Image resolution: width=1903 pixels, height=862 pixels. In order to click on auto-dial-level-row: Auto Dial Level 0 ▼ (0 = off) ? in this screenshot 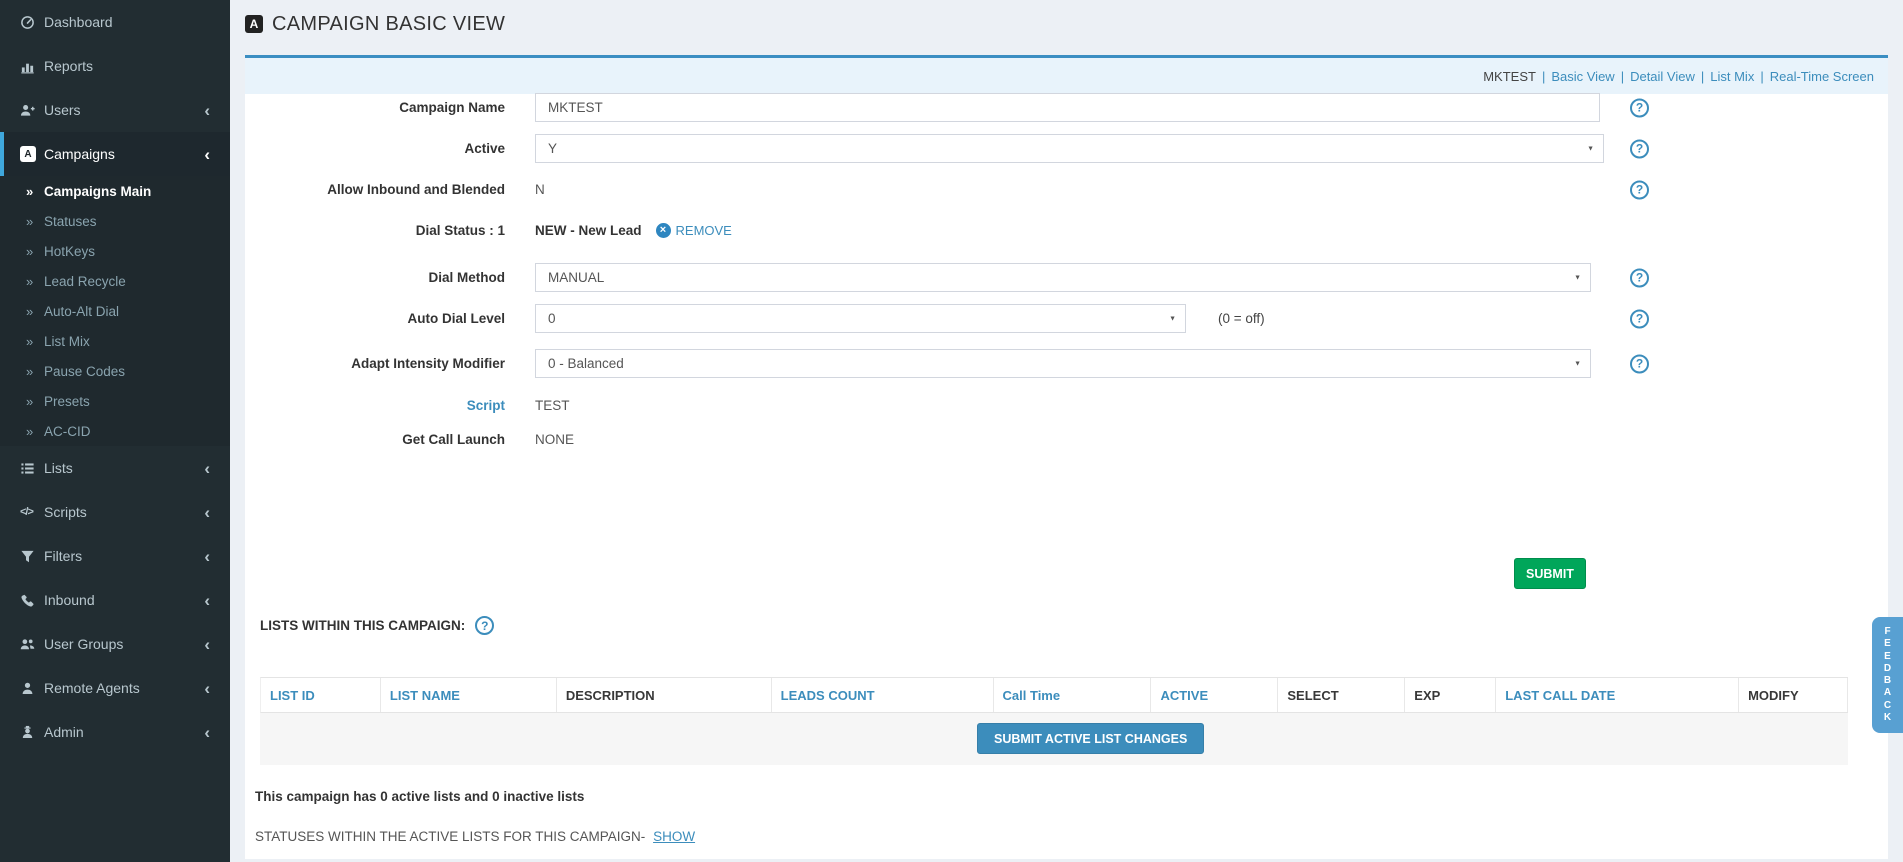, I will do `click(1066, 318)`.